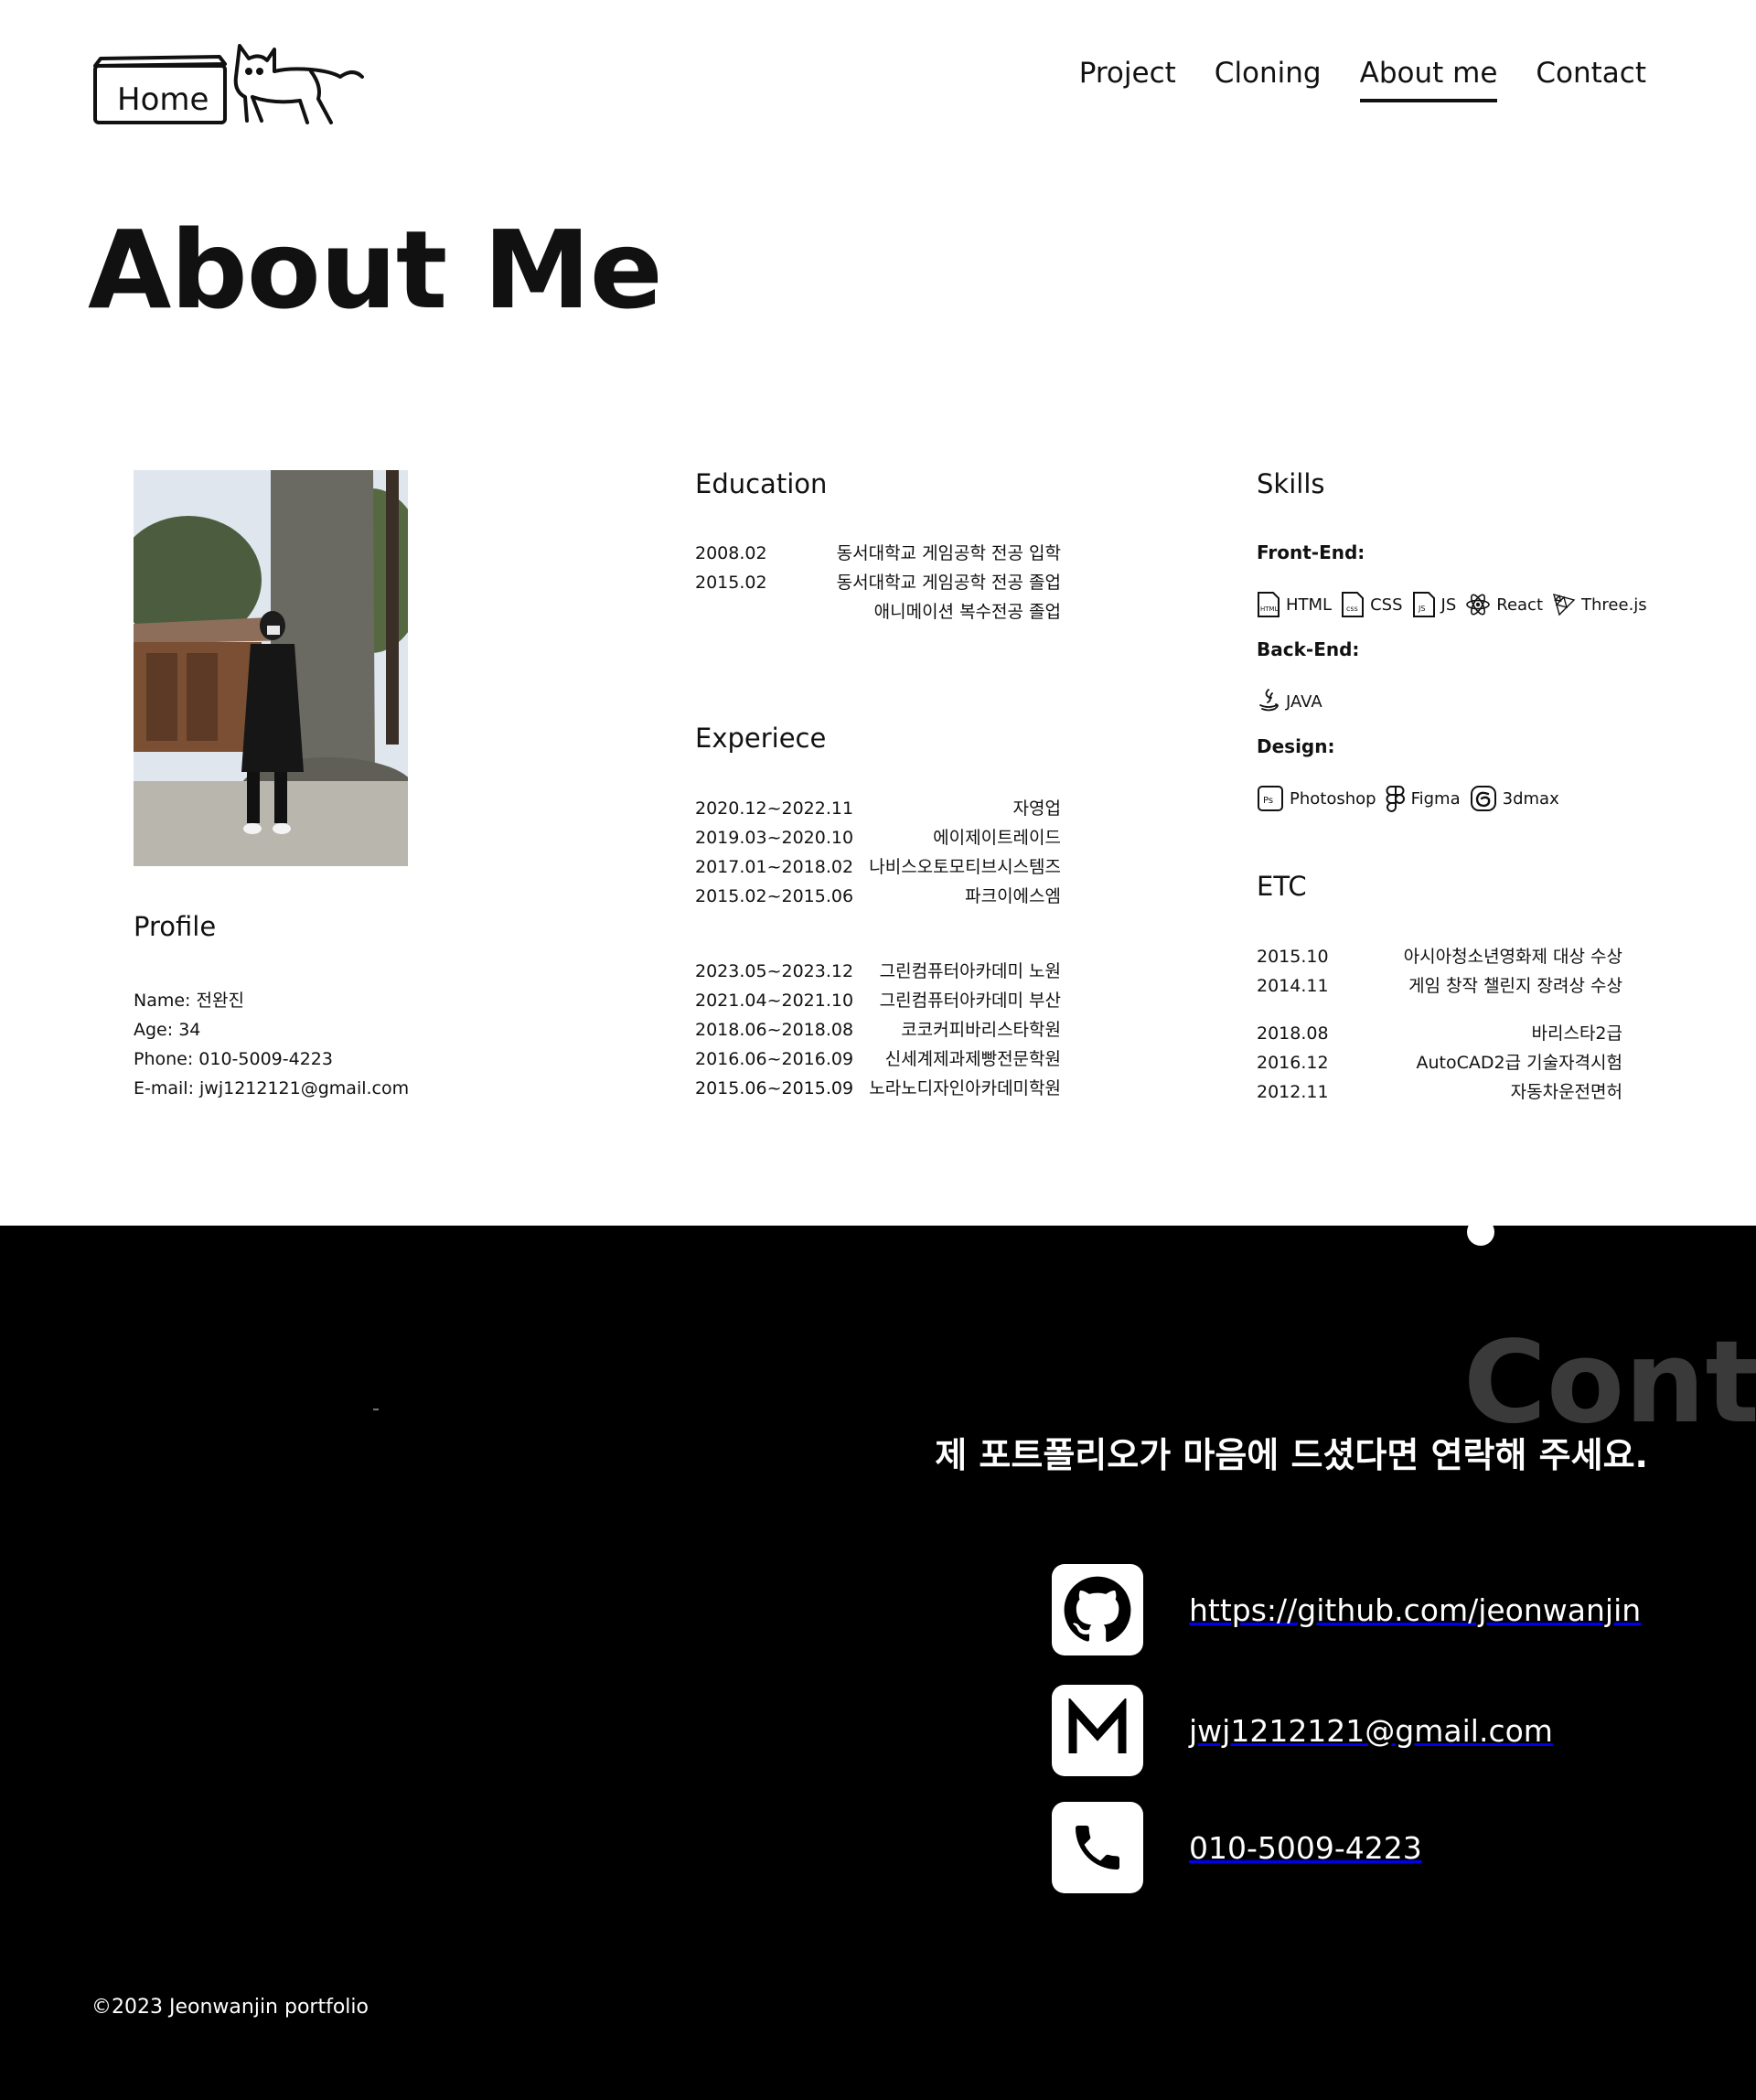  Describe the element at coordinates (1311, 552) in the screenshot. I see `frontend-label: Front-End:` at that location.